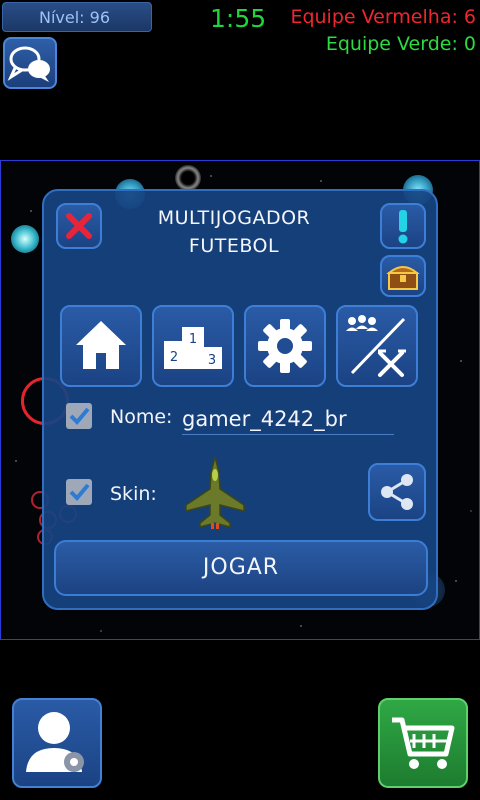 The height and width of the screenshot is (800, 480). I want to click on jet-plane-icon, so click(215, 492).